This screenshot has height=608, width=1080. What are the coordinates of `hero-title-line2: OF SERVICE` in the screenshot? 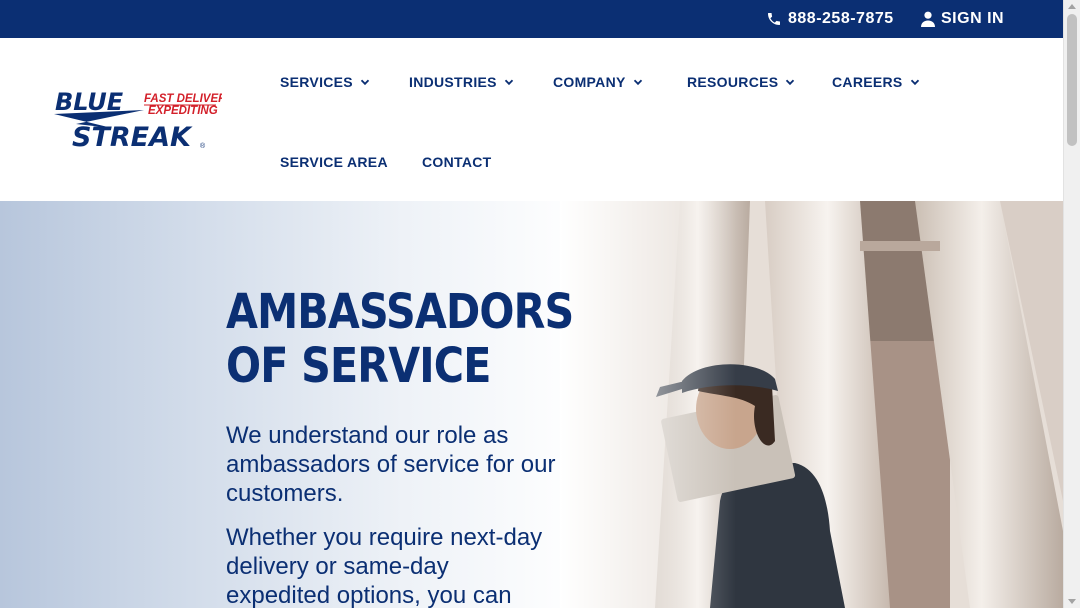 It's located at (358, 366).